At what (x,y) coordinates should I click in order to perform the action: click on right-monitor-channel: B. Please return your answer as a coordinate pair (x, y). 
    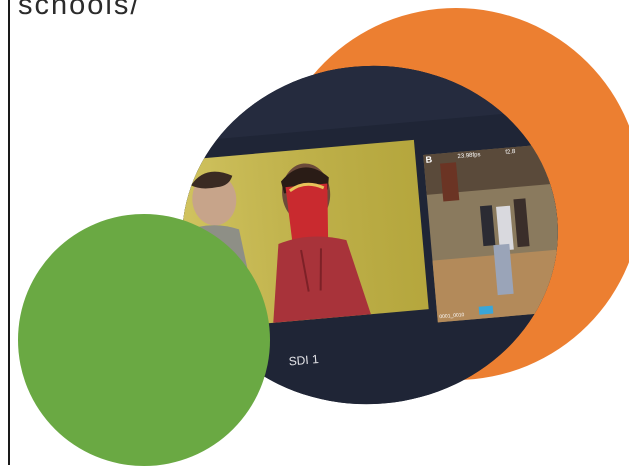
    Looking at the image, I should click on (429, 159).